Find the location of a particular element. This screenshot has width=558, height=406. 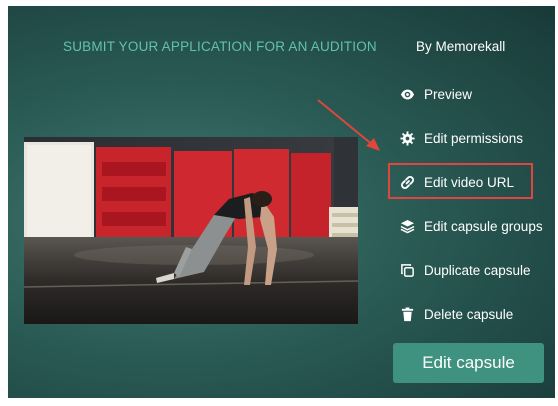

edit-permissions-label: Edit permissions is located at coordinates (474, 138).